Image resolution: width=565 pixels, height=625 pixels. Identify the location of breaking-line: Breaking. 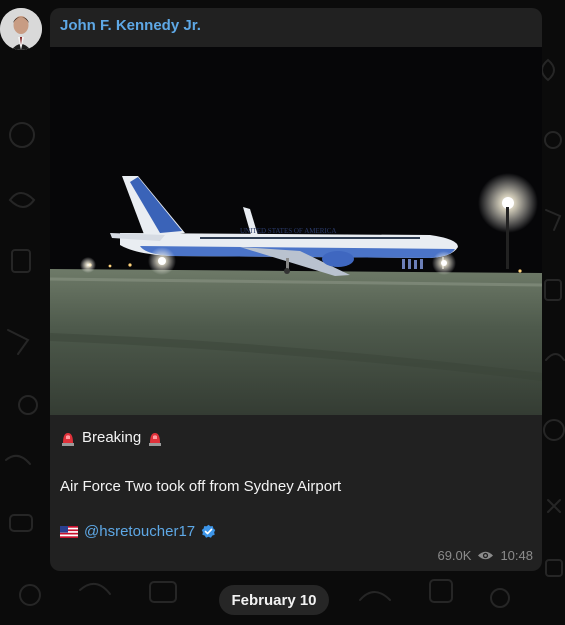
(111, 437).